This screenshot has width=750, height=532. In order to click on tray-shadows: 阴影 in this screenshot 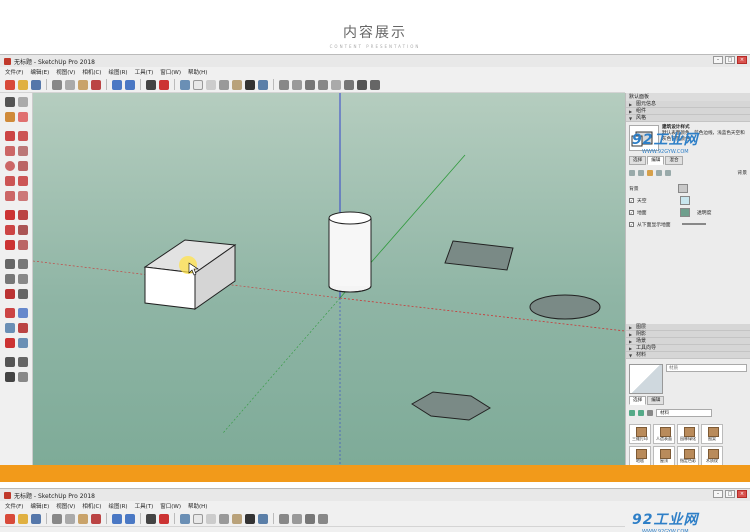, I will do `click(688, 334)`.